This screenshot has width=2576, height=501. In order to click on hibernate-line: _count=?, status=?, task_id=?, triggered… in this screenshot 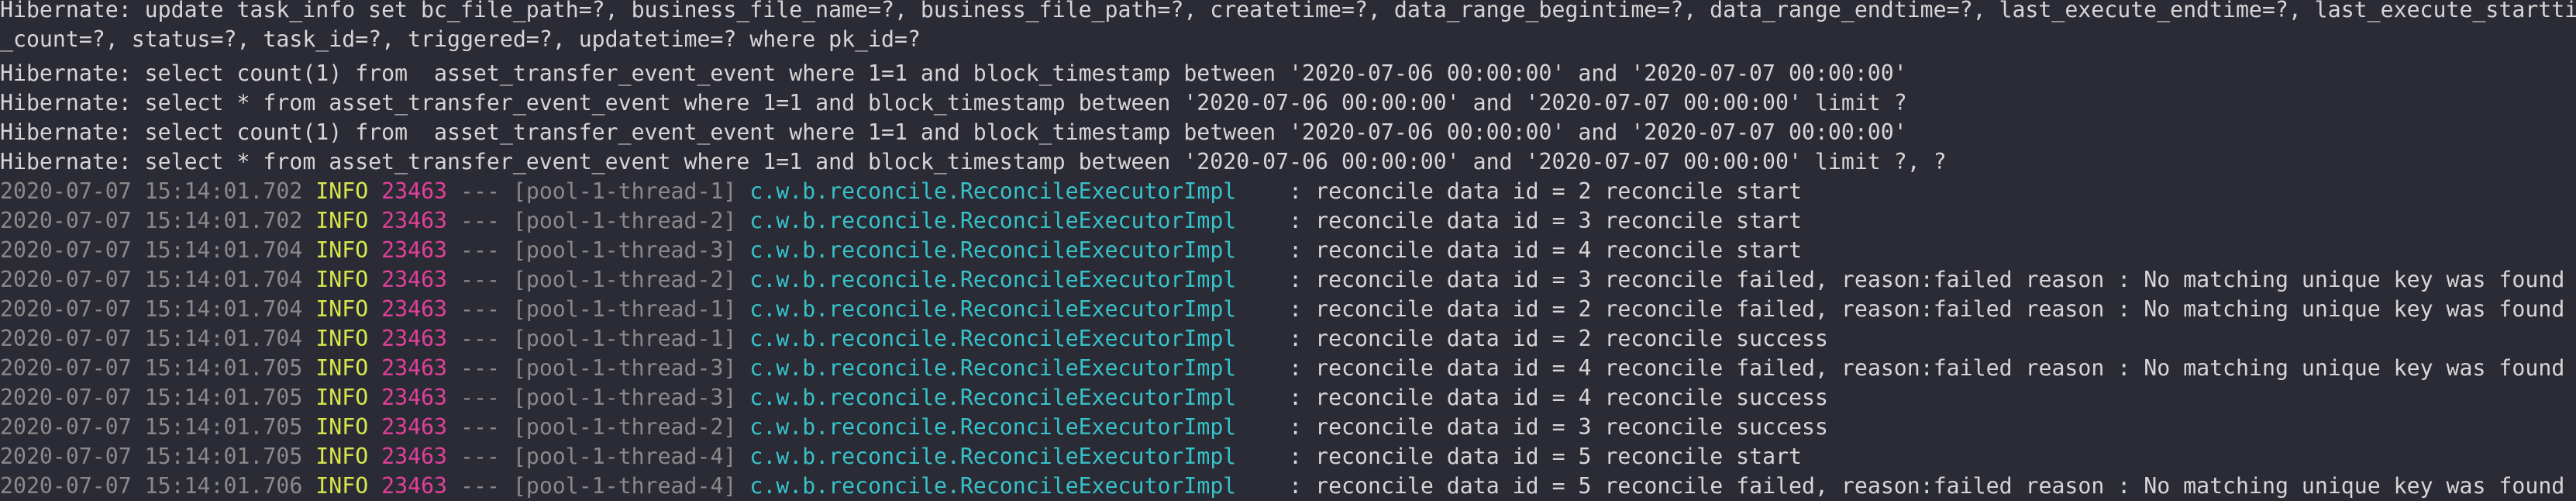, I will do `click(460, 39)`.